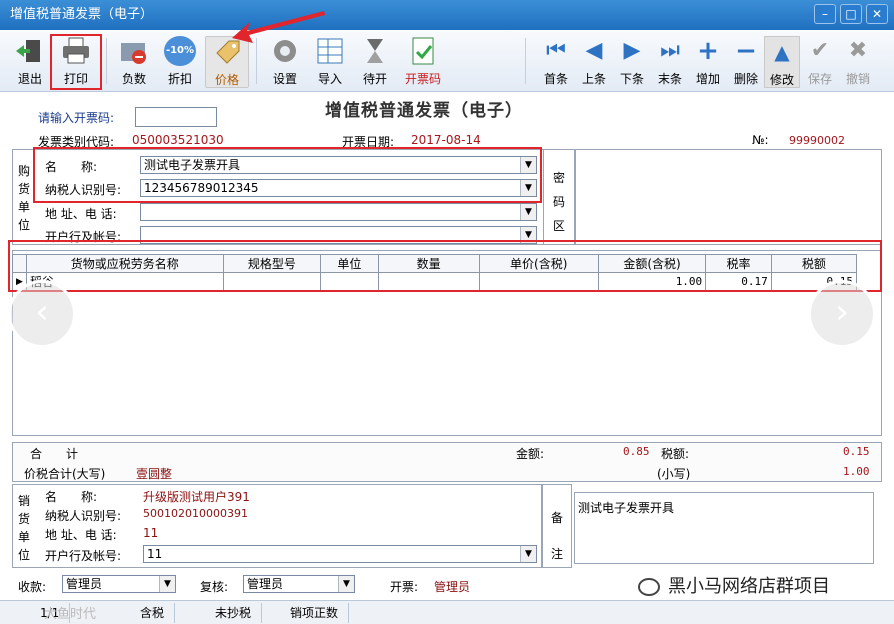 The width and height of the screenshot is (894, 624). Describe the element at coordinates (447, 15) in the screenshot. I see `window-titlebar: 增值税普通发票（电子） – □ ✕` at that location.